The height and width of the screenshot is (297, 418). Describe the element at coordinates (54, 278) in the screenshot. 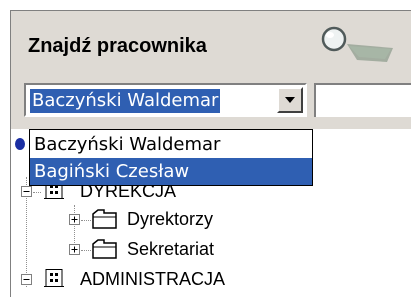

I see `org-unit-icon` at that location.